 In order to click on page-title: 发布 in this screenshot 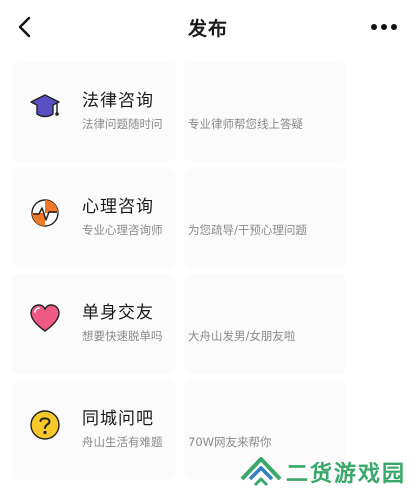, I will do `click(207, 29)`.